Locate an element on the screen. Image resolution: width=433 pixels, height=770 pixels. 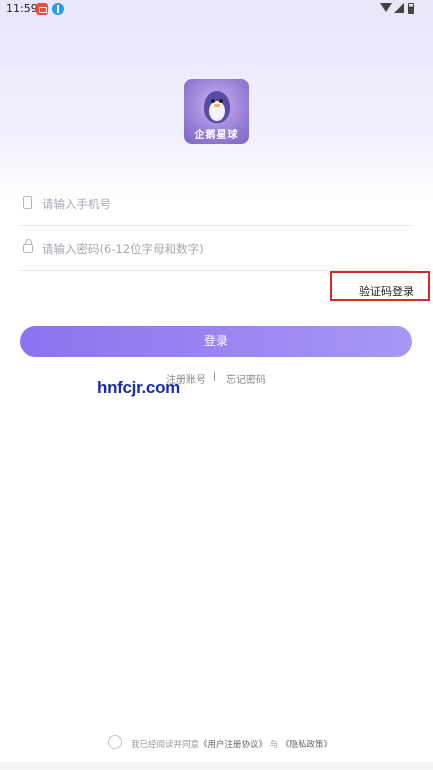
logo-text: 企鹅星球 is located at coordinates (216, 135).